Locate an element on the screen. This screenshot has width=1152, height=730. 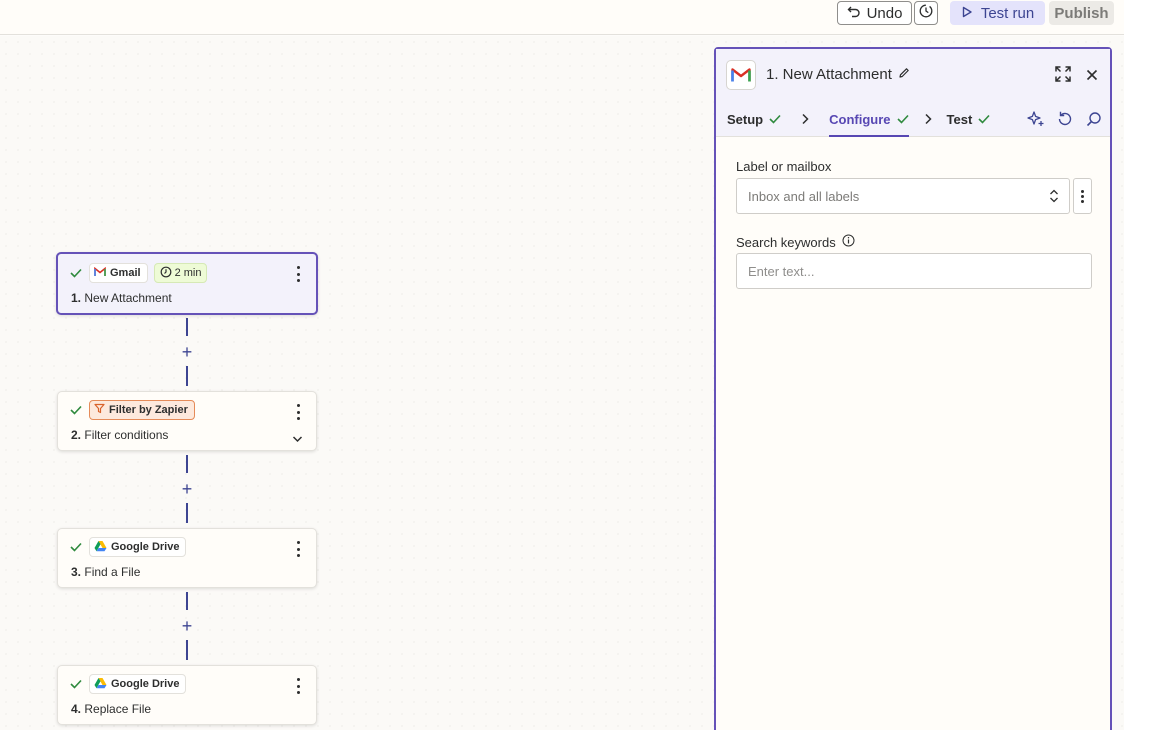
step-title: 1. New Attachment is located at coordinates (121, 298).